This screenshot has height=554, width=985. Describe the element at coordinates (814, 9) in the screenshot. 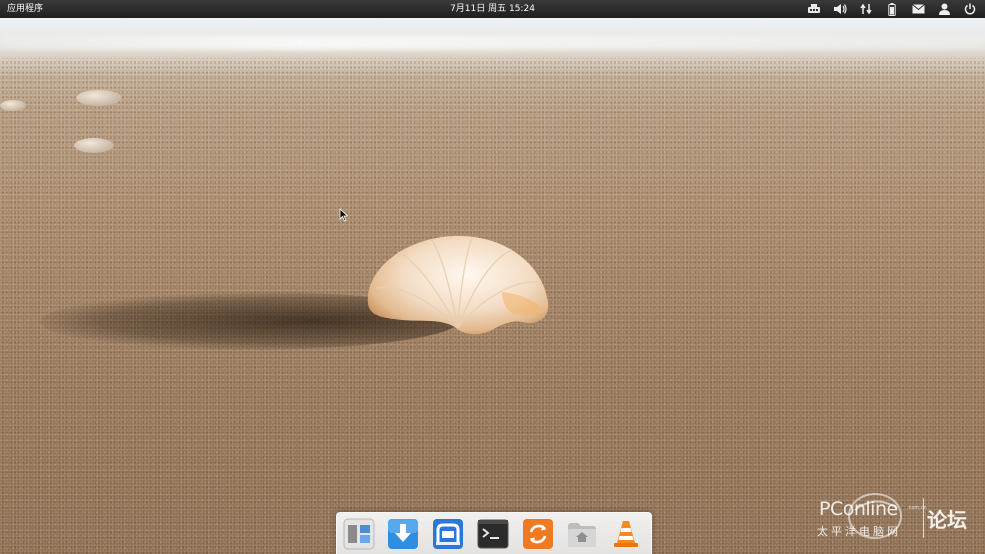

I see `network-icon` at that location.